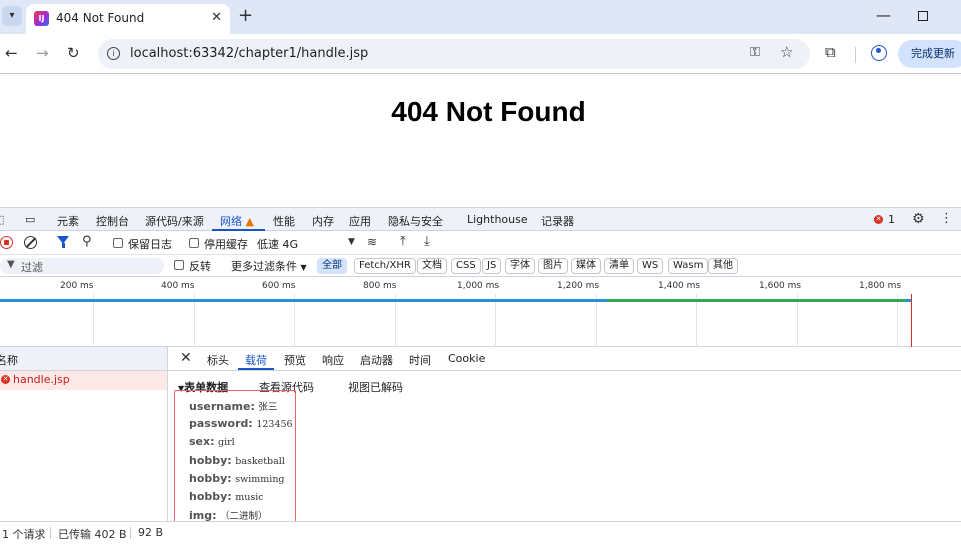 The height and width of the screenshot is (544, 961). I want to click on filter-chip-css: CSS, so click(466, 266).